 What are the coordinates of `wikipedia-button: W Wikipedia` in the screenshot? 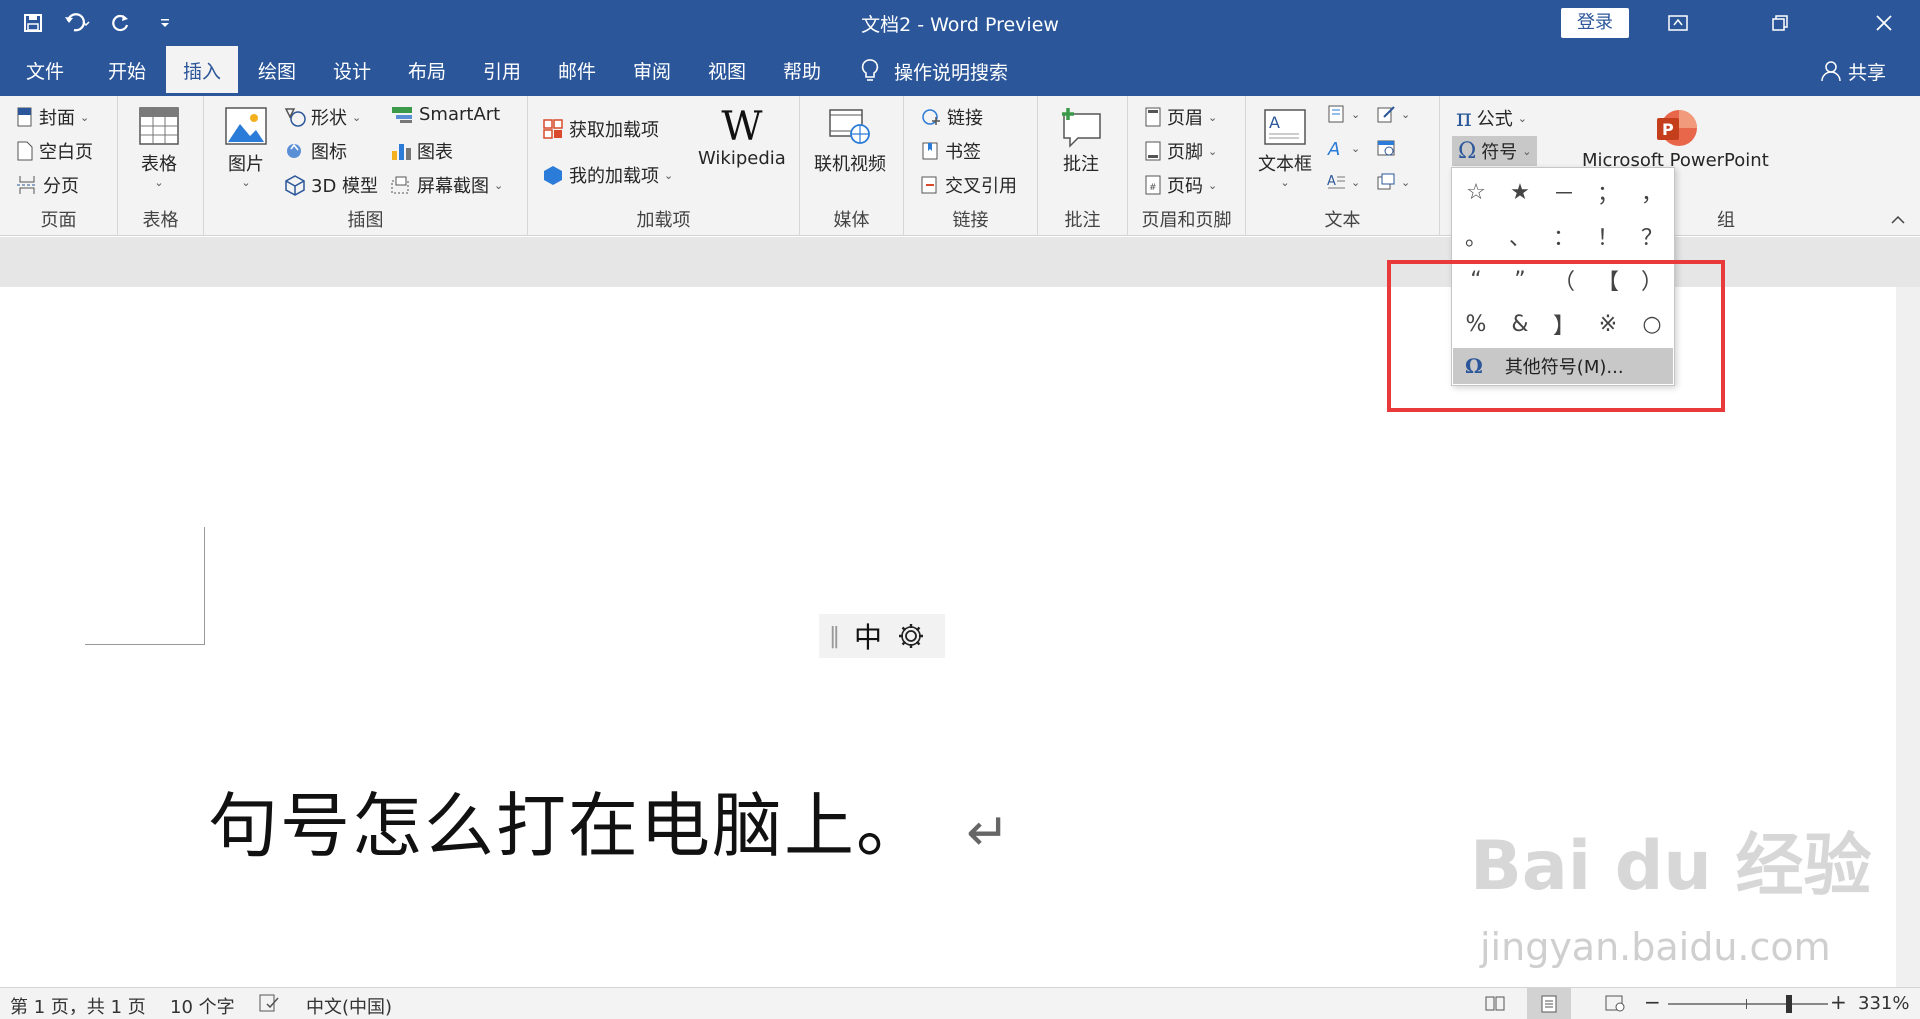 It's located at (742, 137).